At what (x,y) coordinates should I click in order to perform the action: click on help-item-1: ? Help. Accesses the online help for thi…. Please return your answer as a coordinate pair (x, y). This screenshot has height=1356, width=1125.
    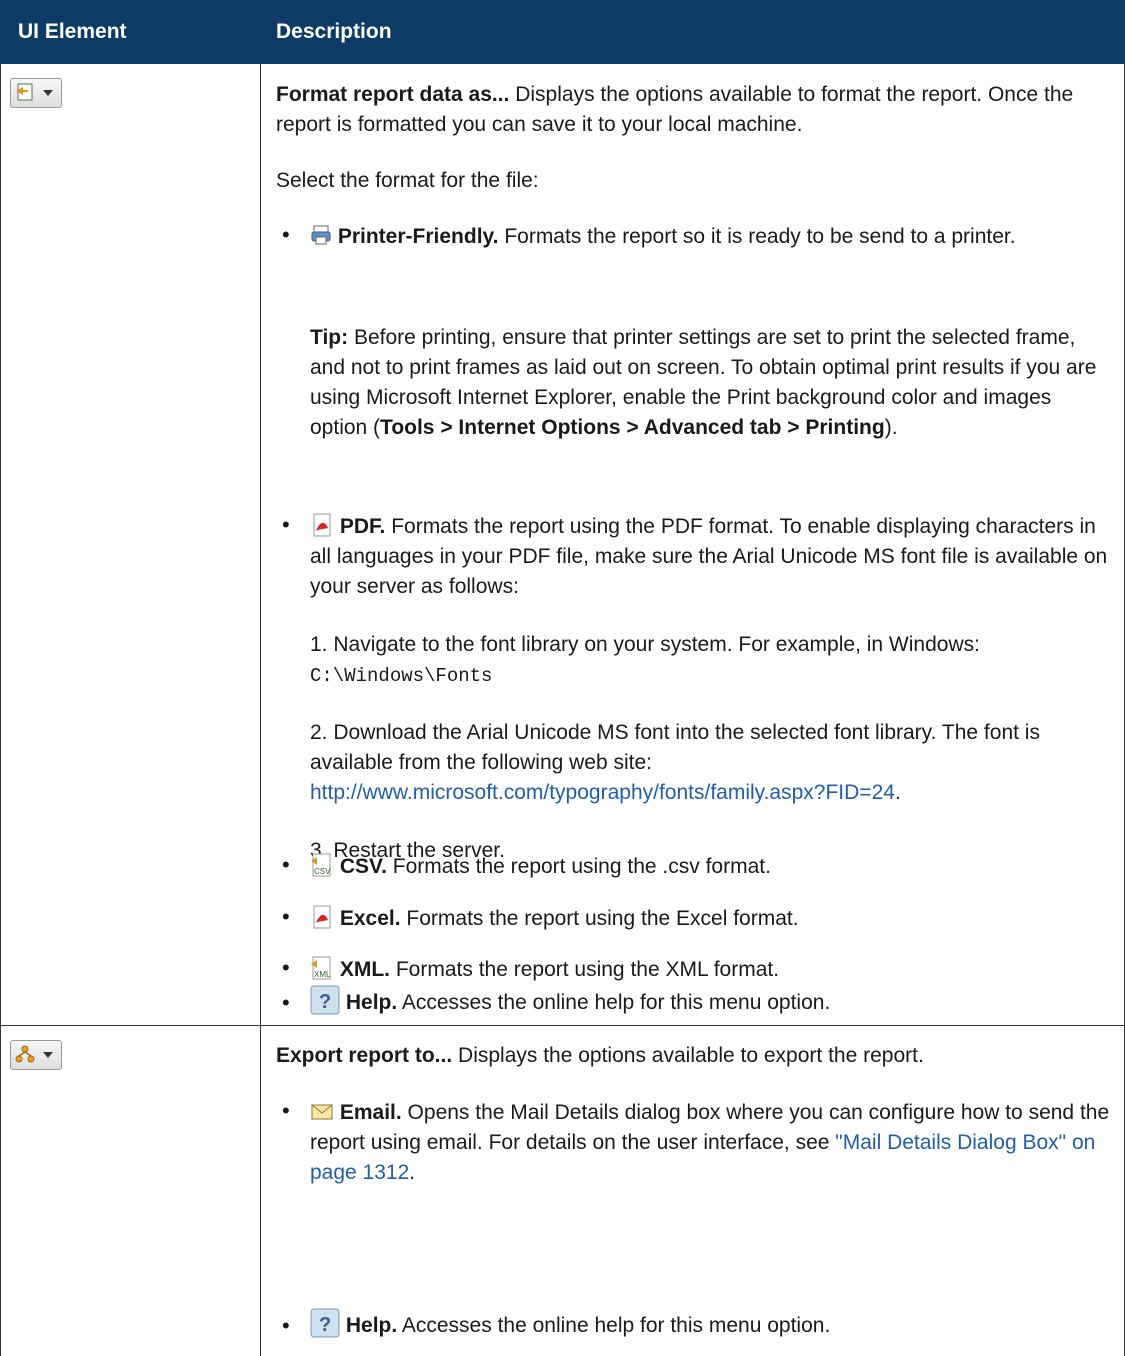
    Looking at the image, I should click on (710, 1001).